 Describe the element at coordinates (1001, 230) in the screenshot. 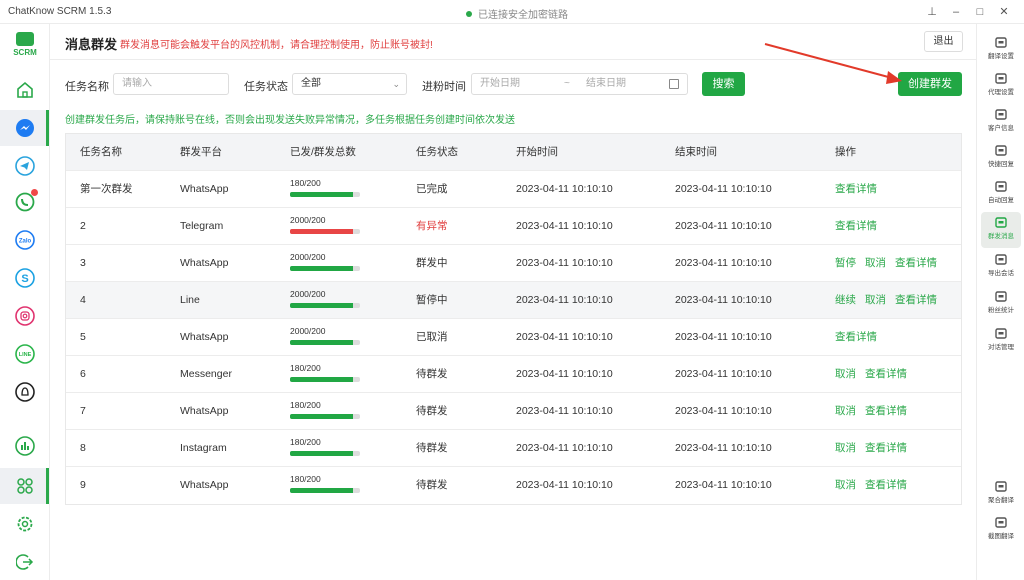

I see `right-menu-item: 群发消息` at that location.